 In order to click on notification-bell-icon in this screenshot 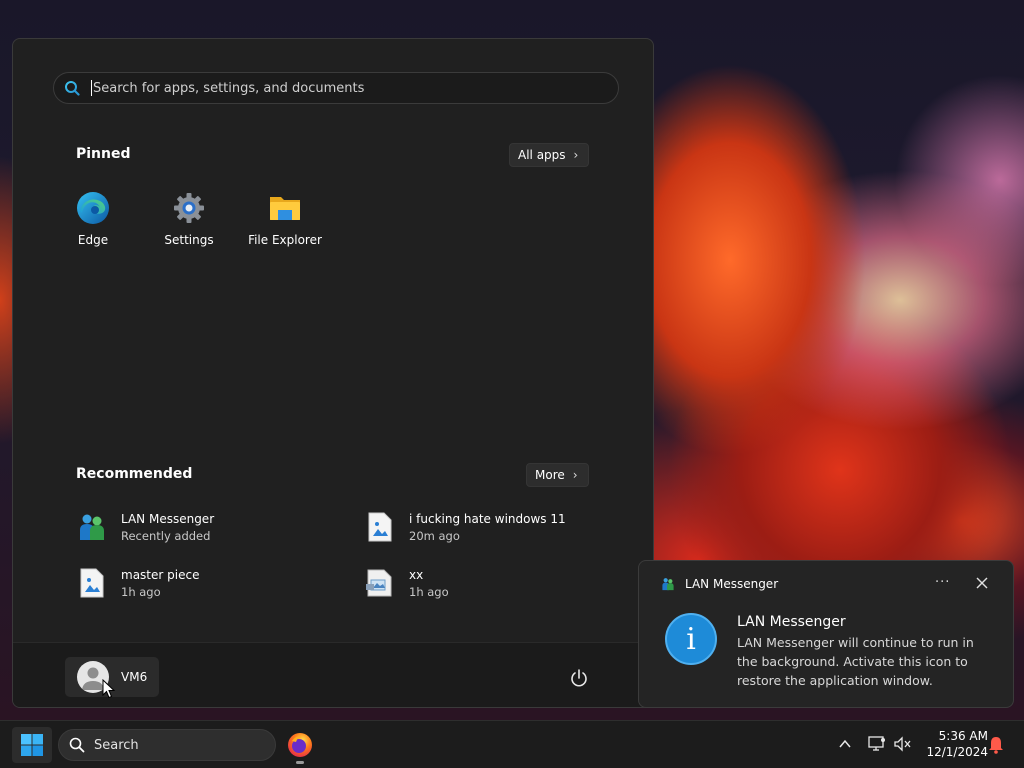, I will do `click(996, 745)`.